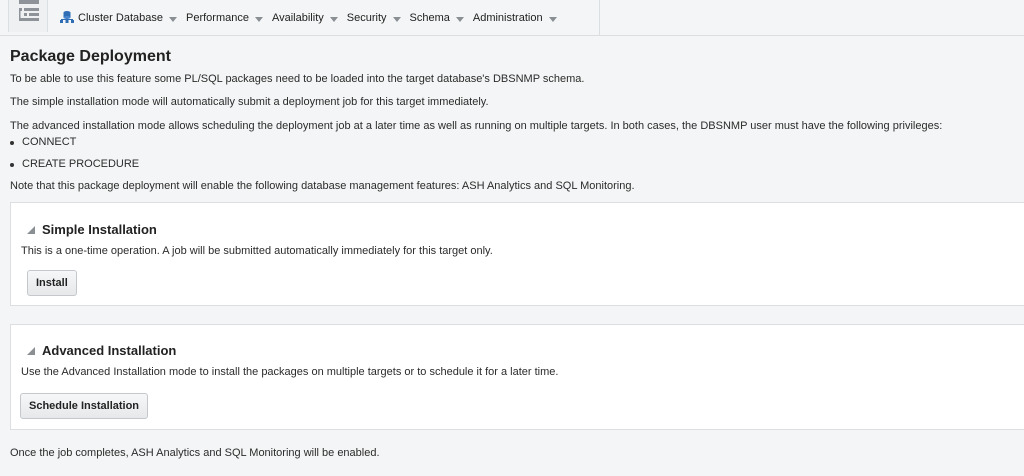 The image size is (1024, 476). I want to click on schedule-installation-button: Schedule Installation, so click(84, 406).